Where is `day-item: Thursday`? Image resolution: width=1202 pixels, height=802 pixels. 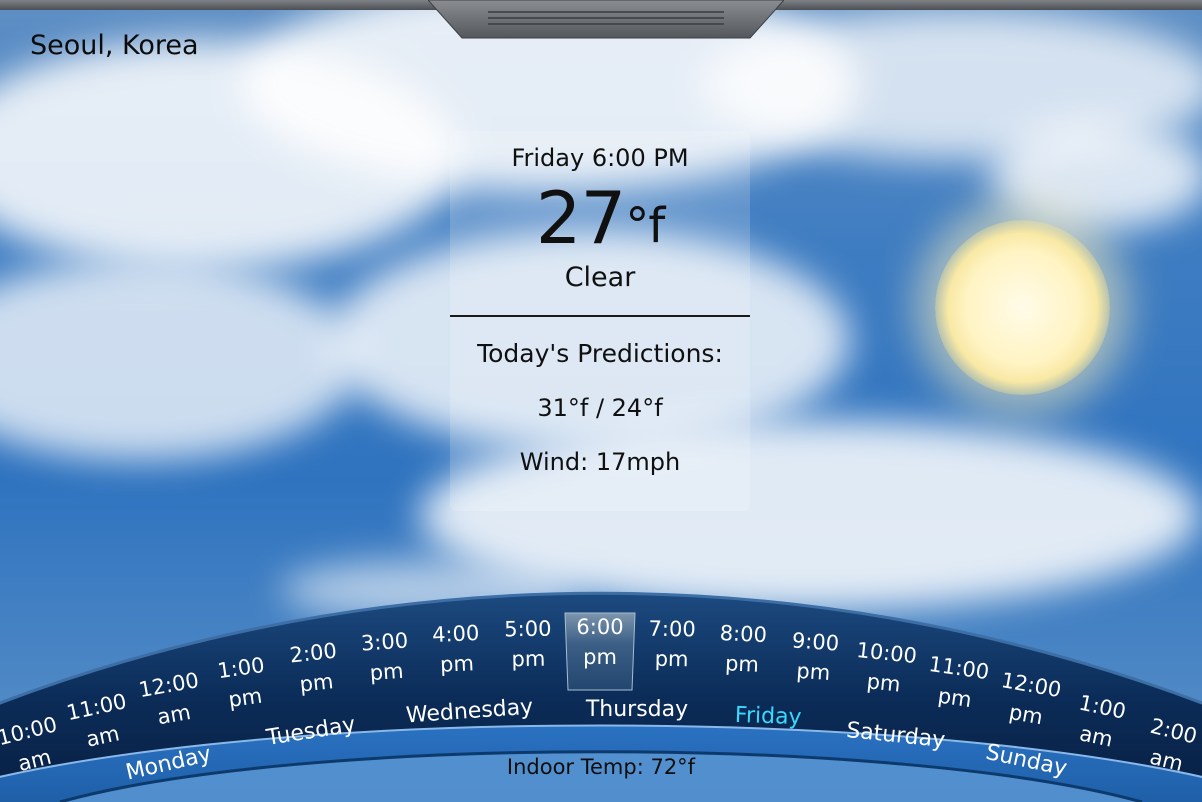 day-item: Thursday is located at coordinates (636, 709).